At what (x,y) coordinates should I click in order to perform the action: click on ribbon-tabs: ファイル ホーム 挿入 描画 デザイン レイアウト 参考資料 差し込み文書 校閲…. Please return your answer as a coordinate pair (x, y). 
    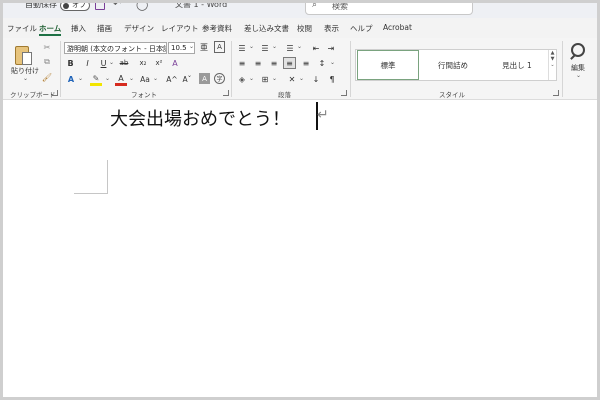
    Looking at the image, I should click on (300, 28).